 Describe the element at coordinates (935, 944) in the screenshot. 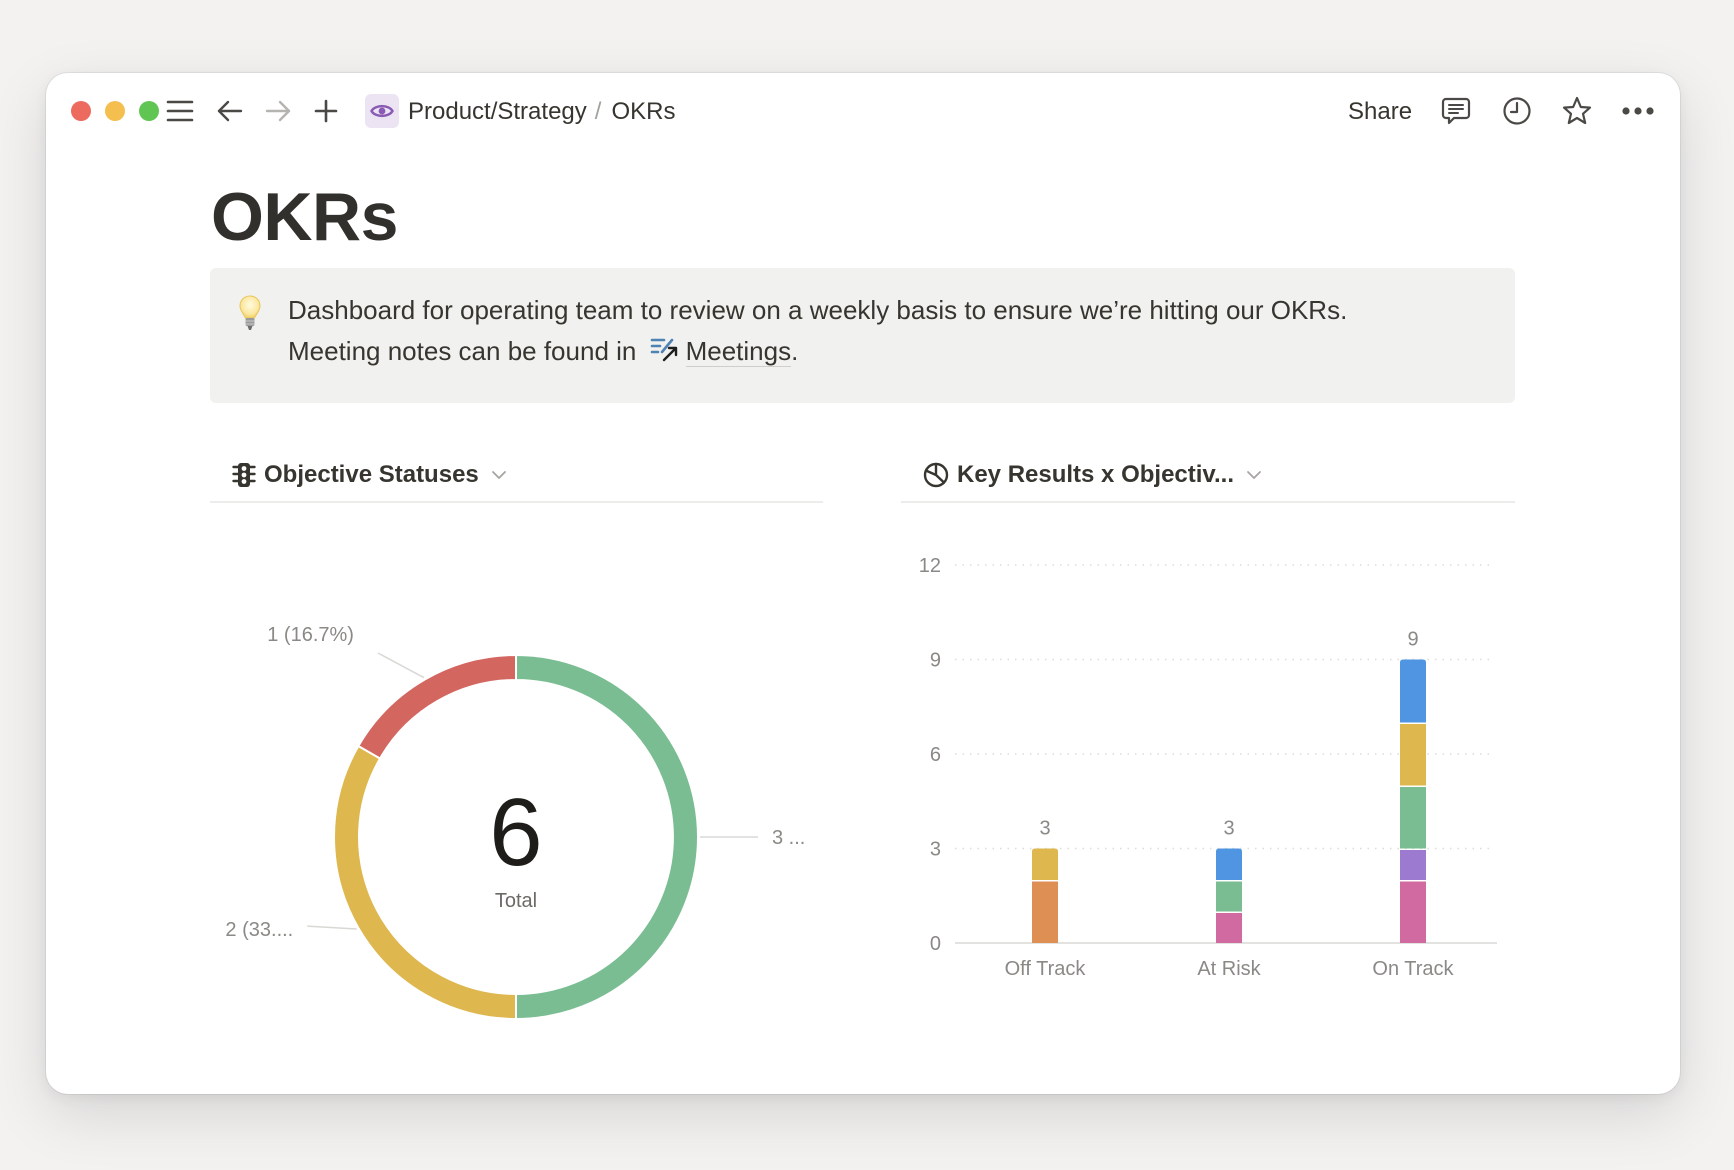

I see `y-tick-label: 0` at that location.